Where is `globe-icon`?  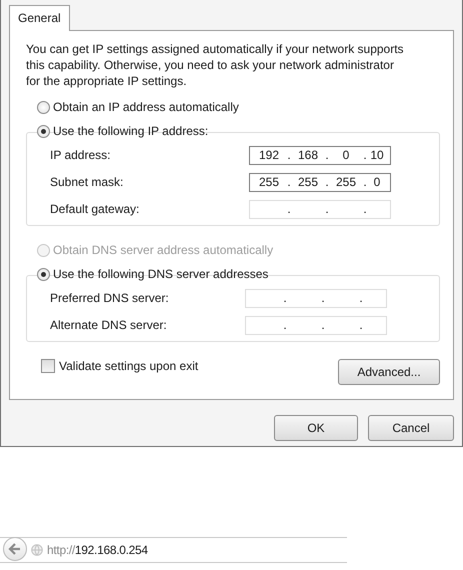
globe-icon is located at coordinates (37, 550).